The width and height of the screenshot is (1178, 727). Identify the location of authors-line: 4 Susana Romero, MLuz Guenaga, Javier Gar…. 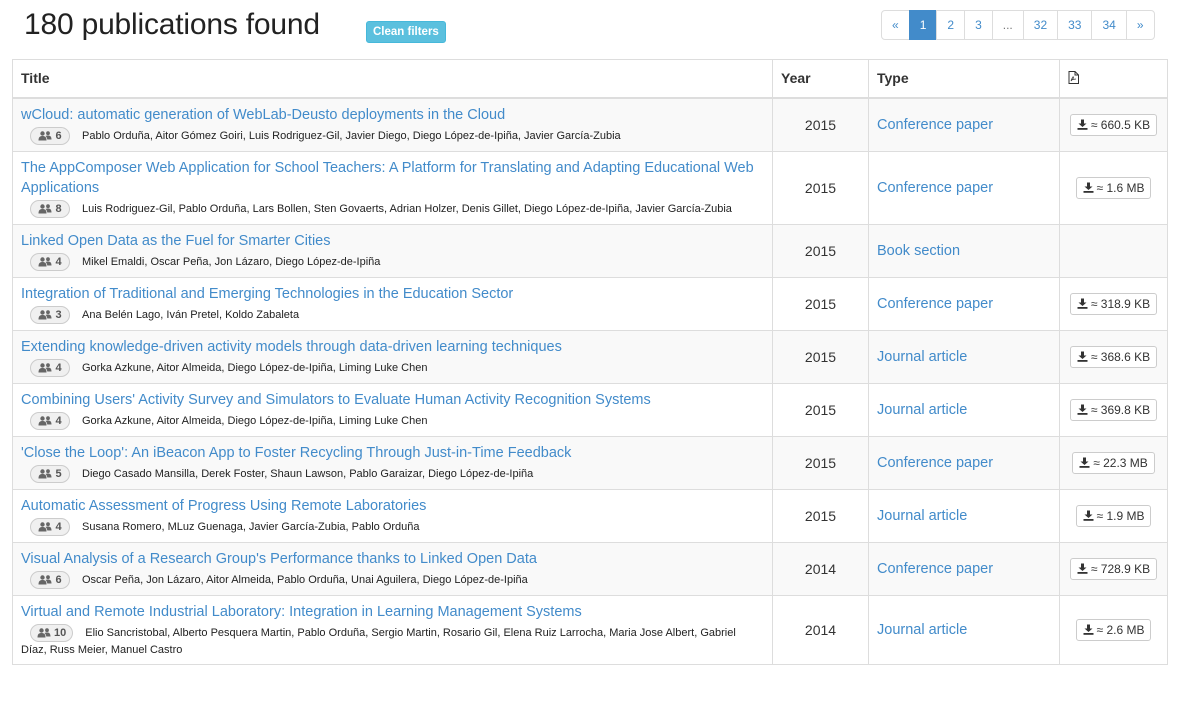
(392, 526).